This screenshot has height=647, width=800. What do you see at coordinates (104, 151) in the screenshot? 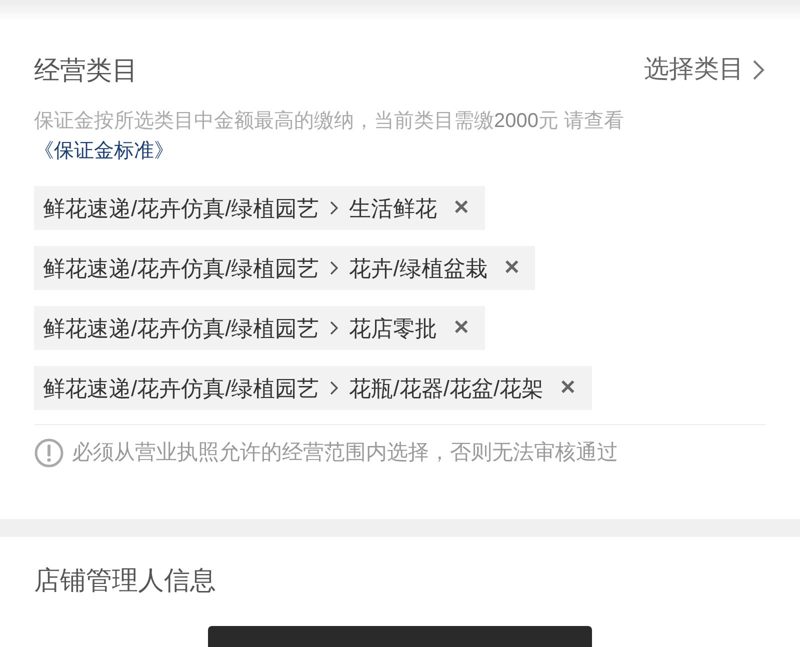
I see `deposit-standard-link: 《保证金标准》` at bounding box center [104, 151].